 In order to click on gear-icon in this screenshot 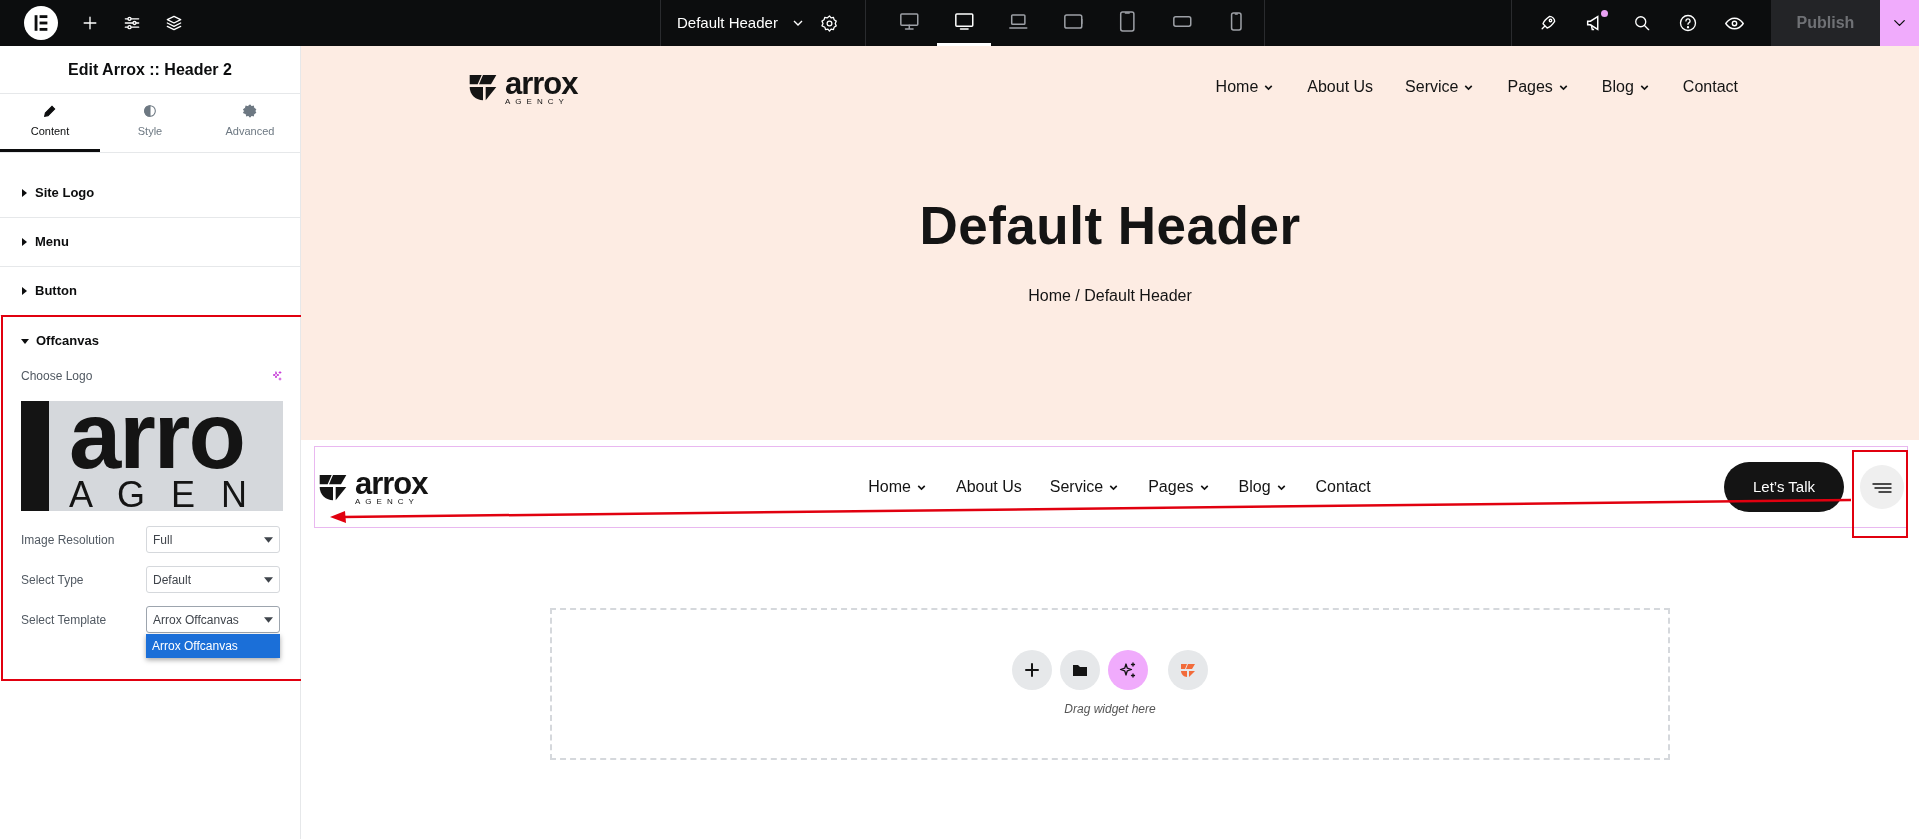, I will do `click(250, 111)`.